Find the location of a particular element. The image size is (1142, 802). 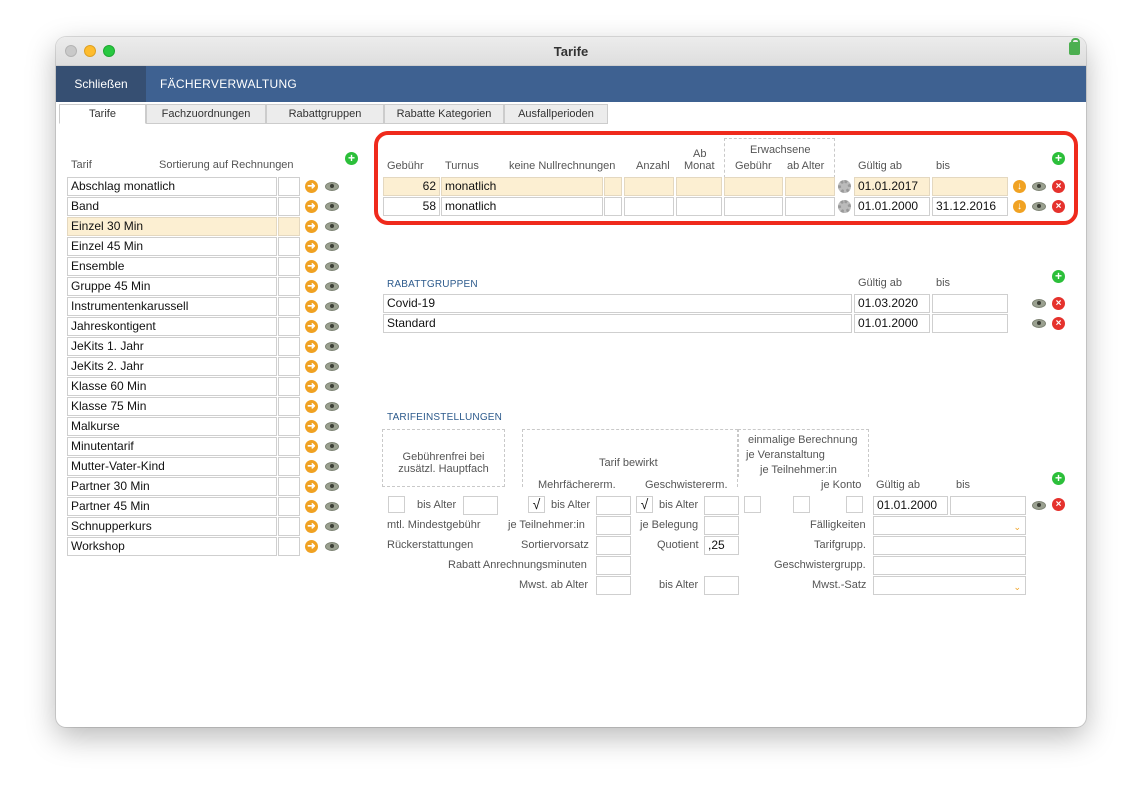

rabatt-gueltig-input: 01.03.2020 is located at coordinates (892, 303).